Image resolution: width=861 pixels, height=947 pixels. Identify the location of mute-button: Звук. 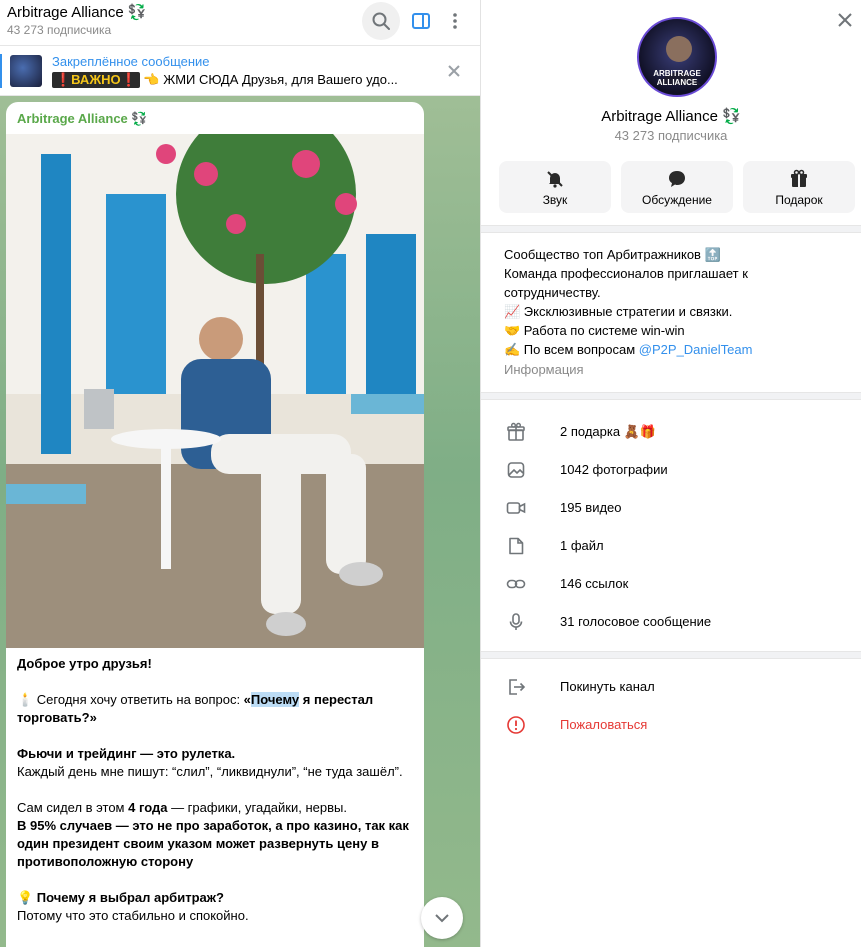
(555, 187).